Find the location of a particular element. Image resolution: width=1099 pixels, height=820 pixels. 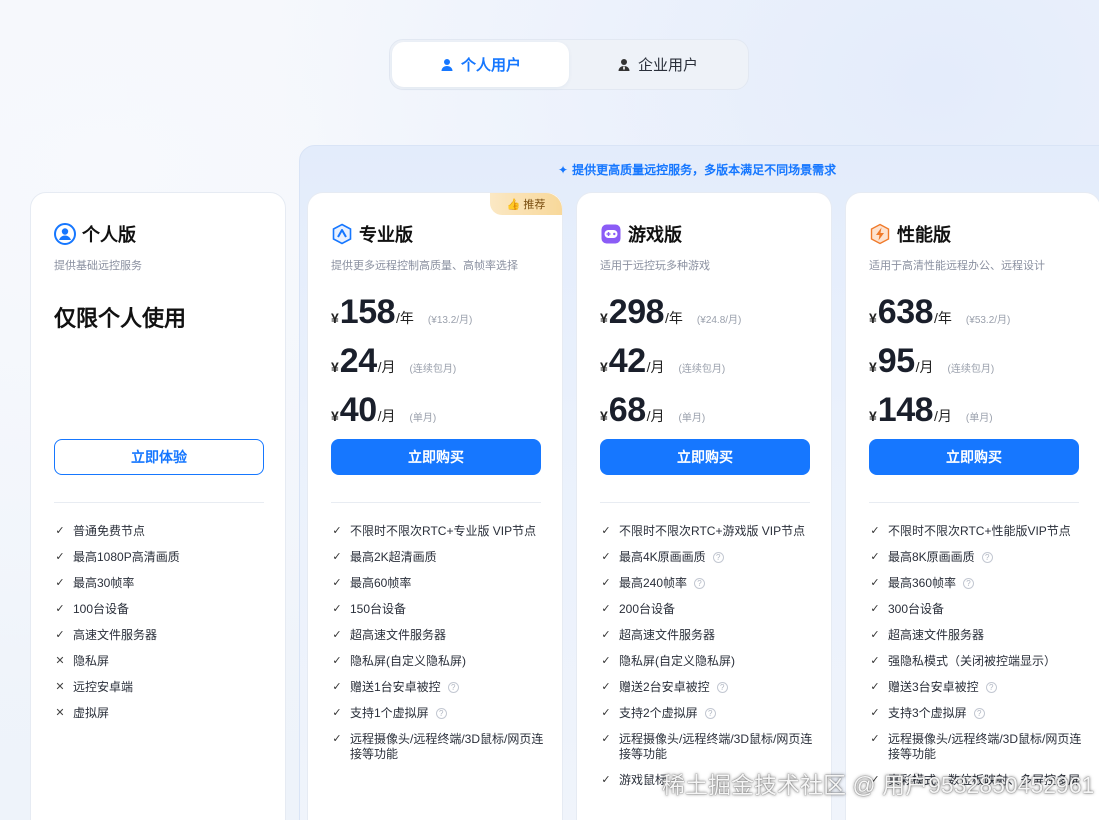

feature-text: 100台设备 is located at coordinates (101, 609).